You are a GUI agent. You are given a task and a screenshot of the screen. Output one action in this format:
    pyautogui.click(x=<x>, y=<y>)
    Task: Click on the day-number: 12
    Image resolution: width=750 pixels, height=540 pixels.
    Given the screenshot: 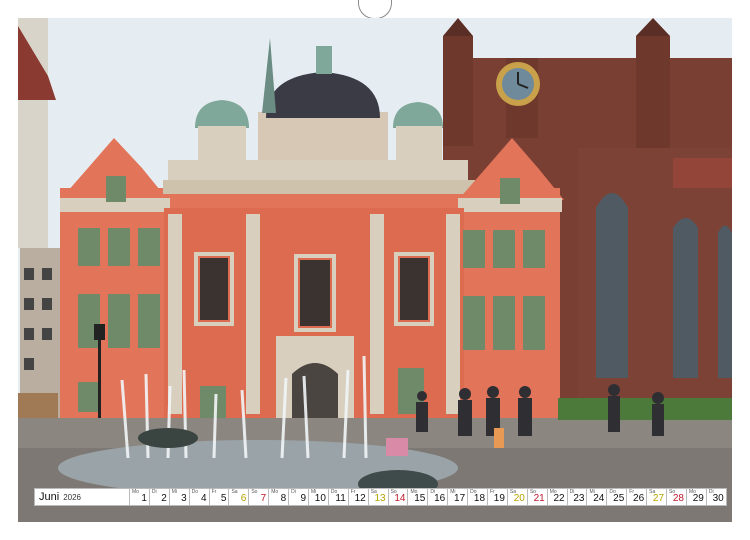 What is the action you would take?
    pyautogui.click(x=360, y=498)
    